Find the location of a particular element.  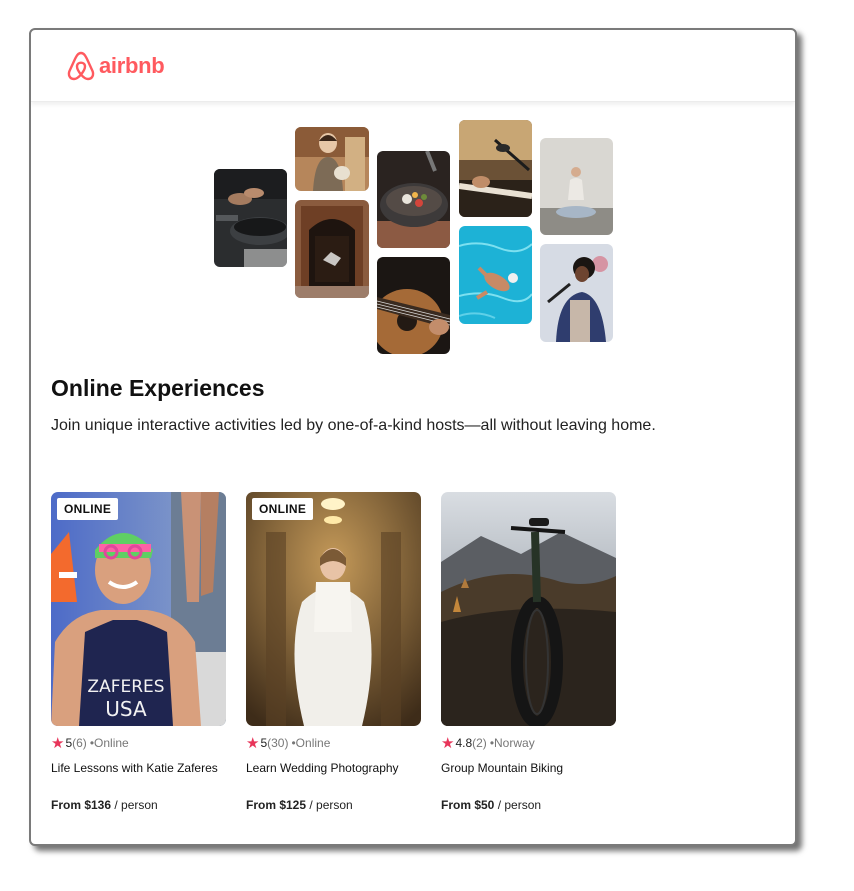

rating-row: ★ 4.8 (2) •Norway is located at coordinates (528, 743).